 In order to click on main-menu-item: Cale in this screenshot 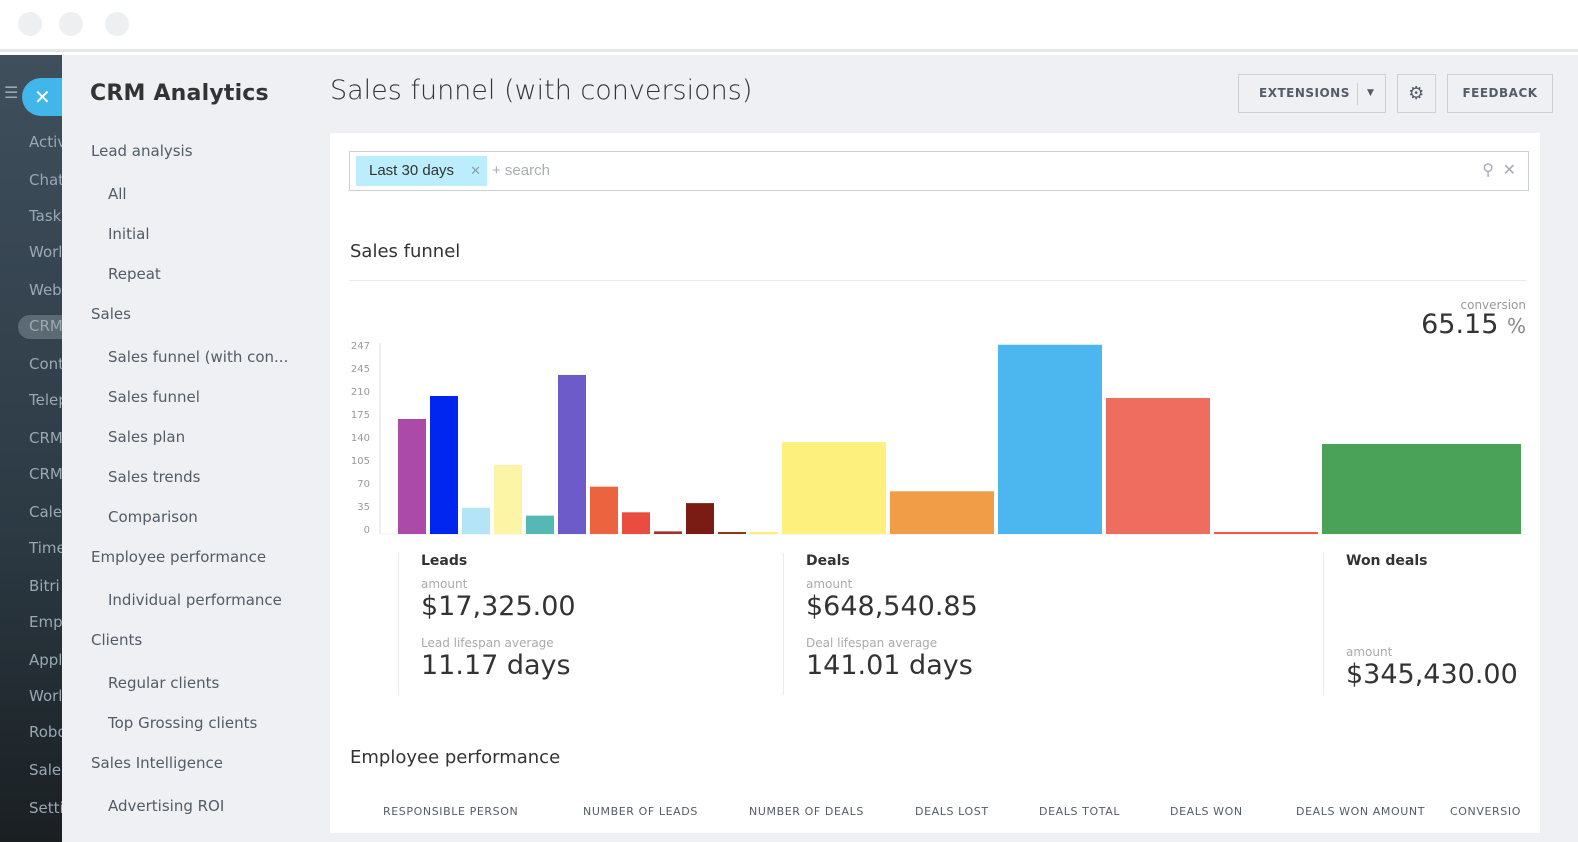, I will do `click(45, 512)`.